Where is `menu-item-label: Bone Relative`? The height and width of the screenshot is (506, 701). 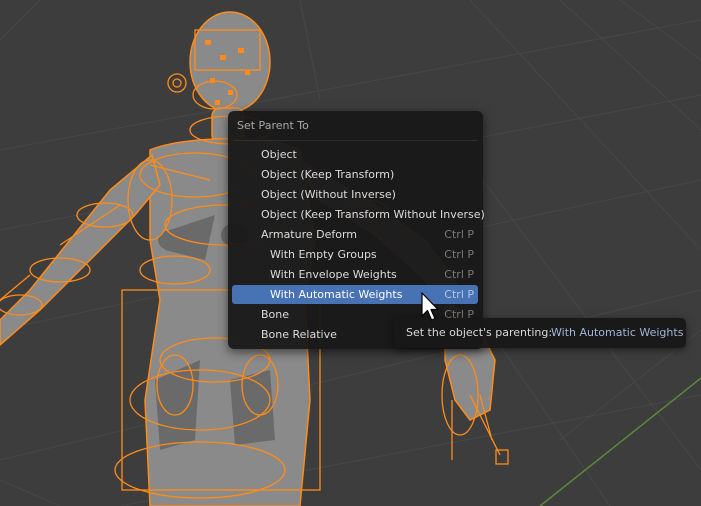
menu-item-label: Bone Relative is located at coordinates (299, 334).